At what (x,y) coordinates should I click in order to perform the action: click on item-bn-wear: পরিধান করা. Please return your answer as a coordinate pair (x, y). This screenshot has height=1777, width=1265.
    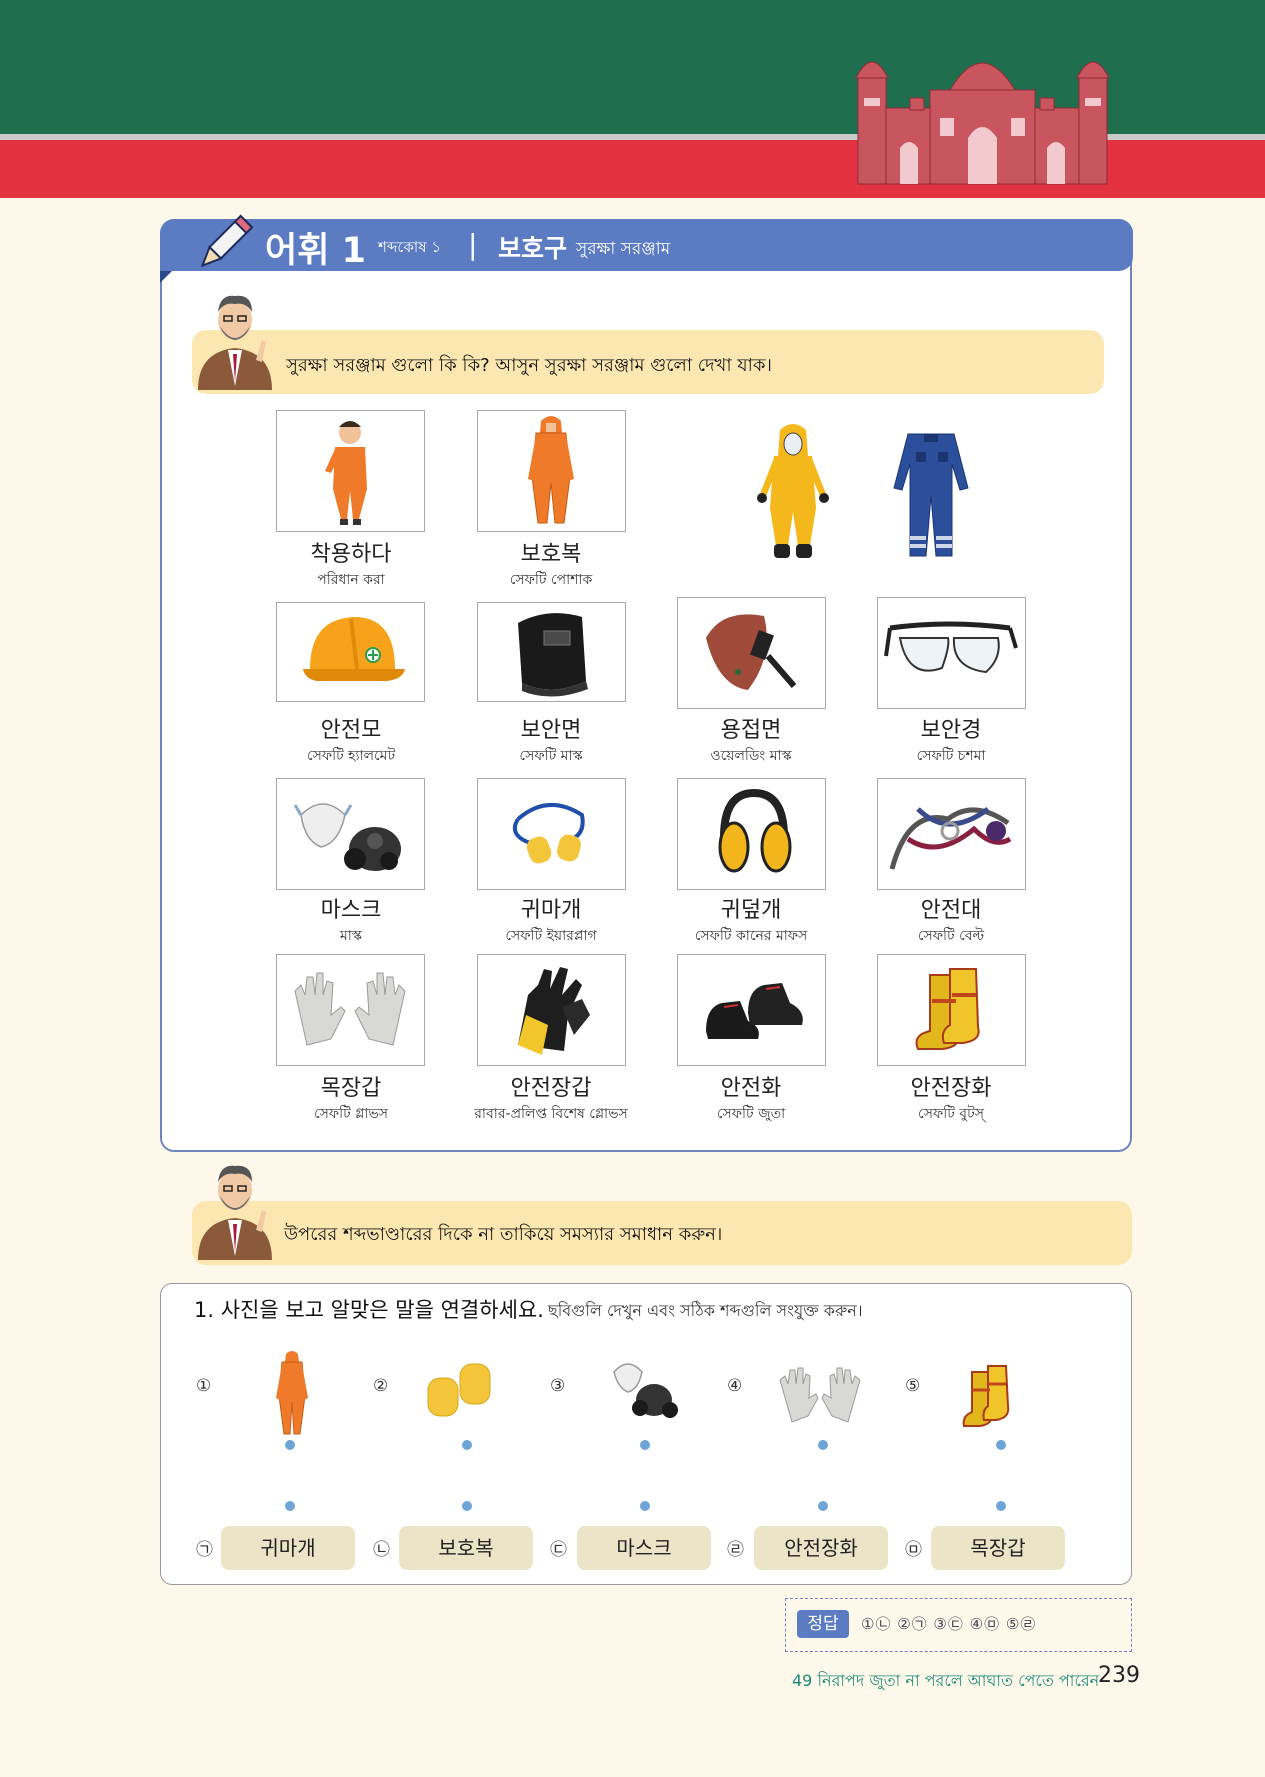
    Looking at the image, I should click on (351, 580).